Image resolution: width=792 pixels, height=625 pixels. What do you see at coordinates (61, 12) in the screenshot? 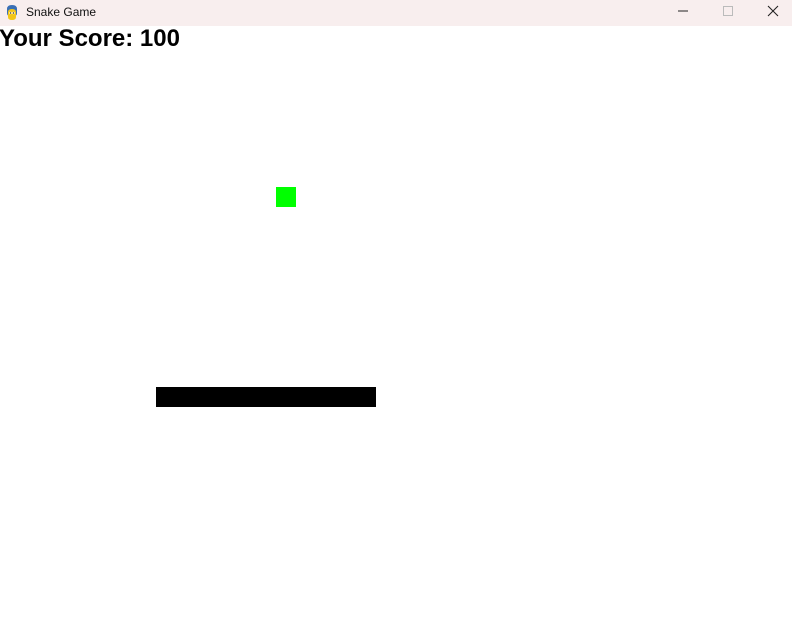
I see `window-title: Snake Game` at bounding box center [61, 12].